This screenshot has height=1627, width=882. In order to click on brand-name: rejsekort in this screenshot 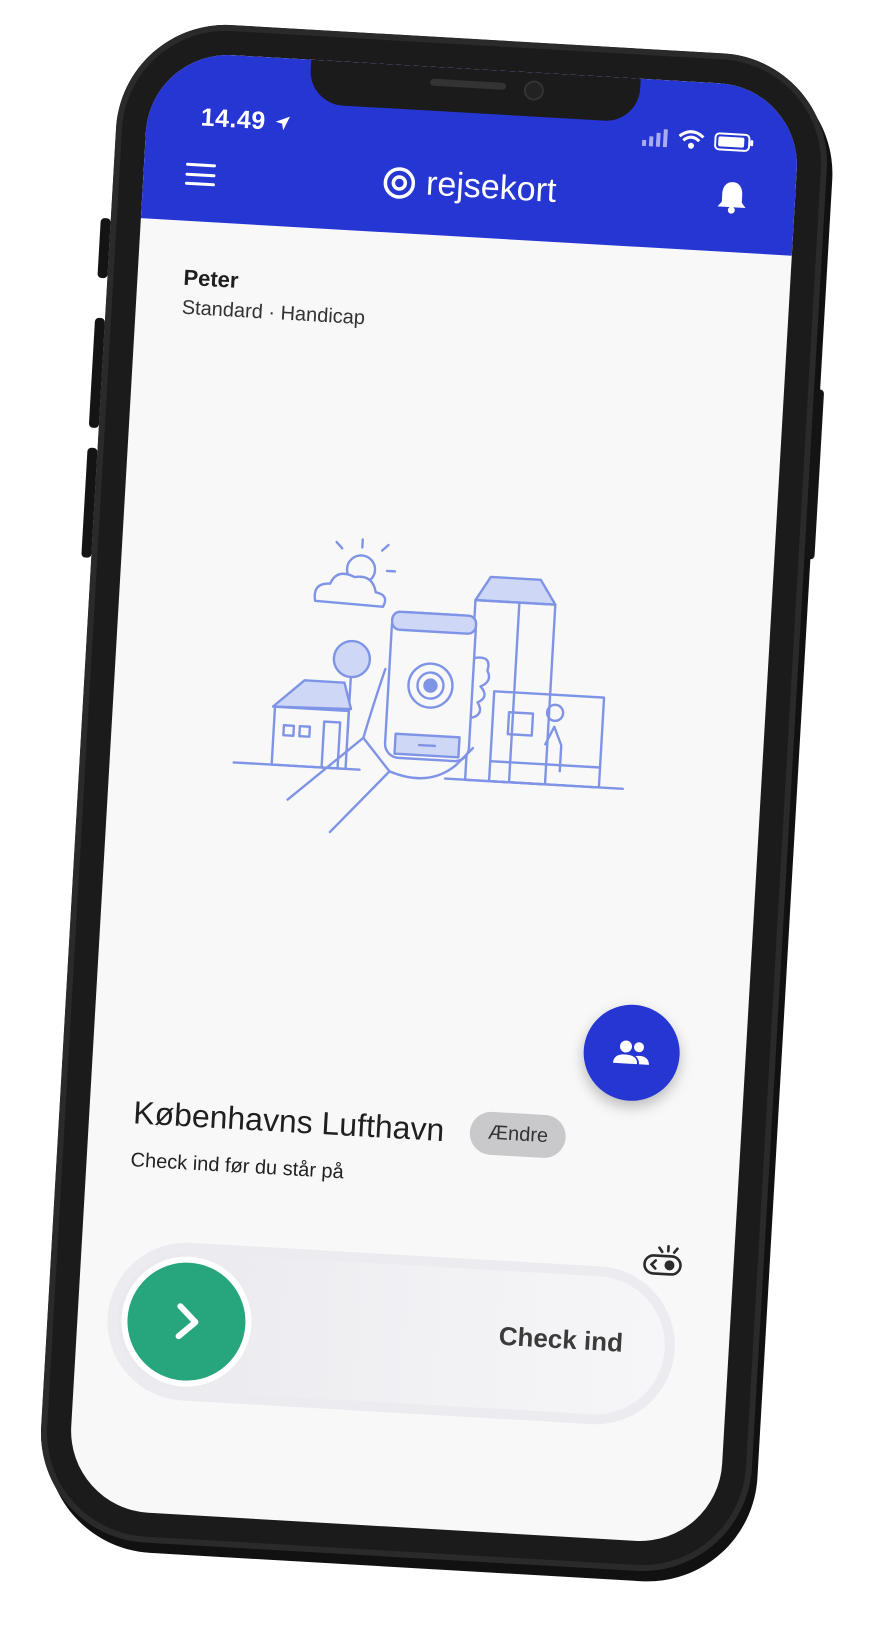, I will do `click(491, 187)`.